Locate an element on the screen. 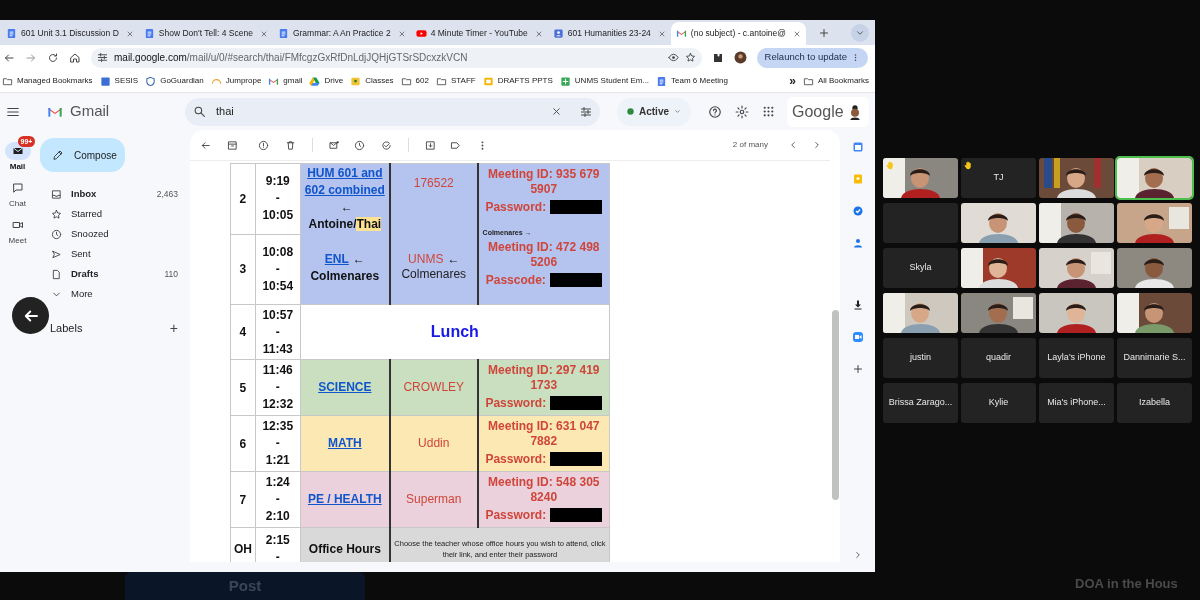 The height and width of the screenshot is (600, 1200). class-link: MATH is located at coordinates (344, 443).